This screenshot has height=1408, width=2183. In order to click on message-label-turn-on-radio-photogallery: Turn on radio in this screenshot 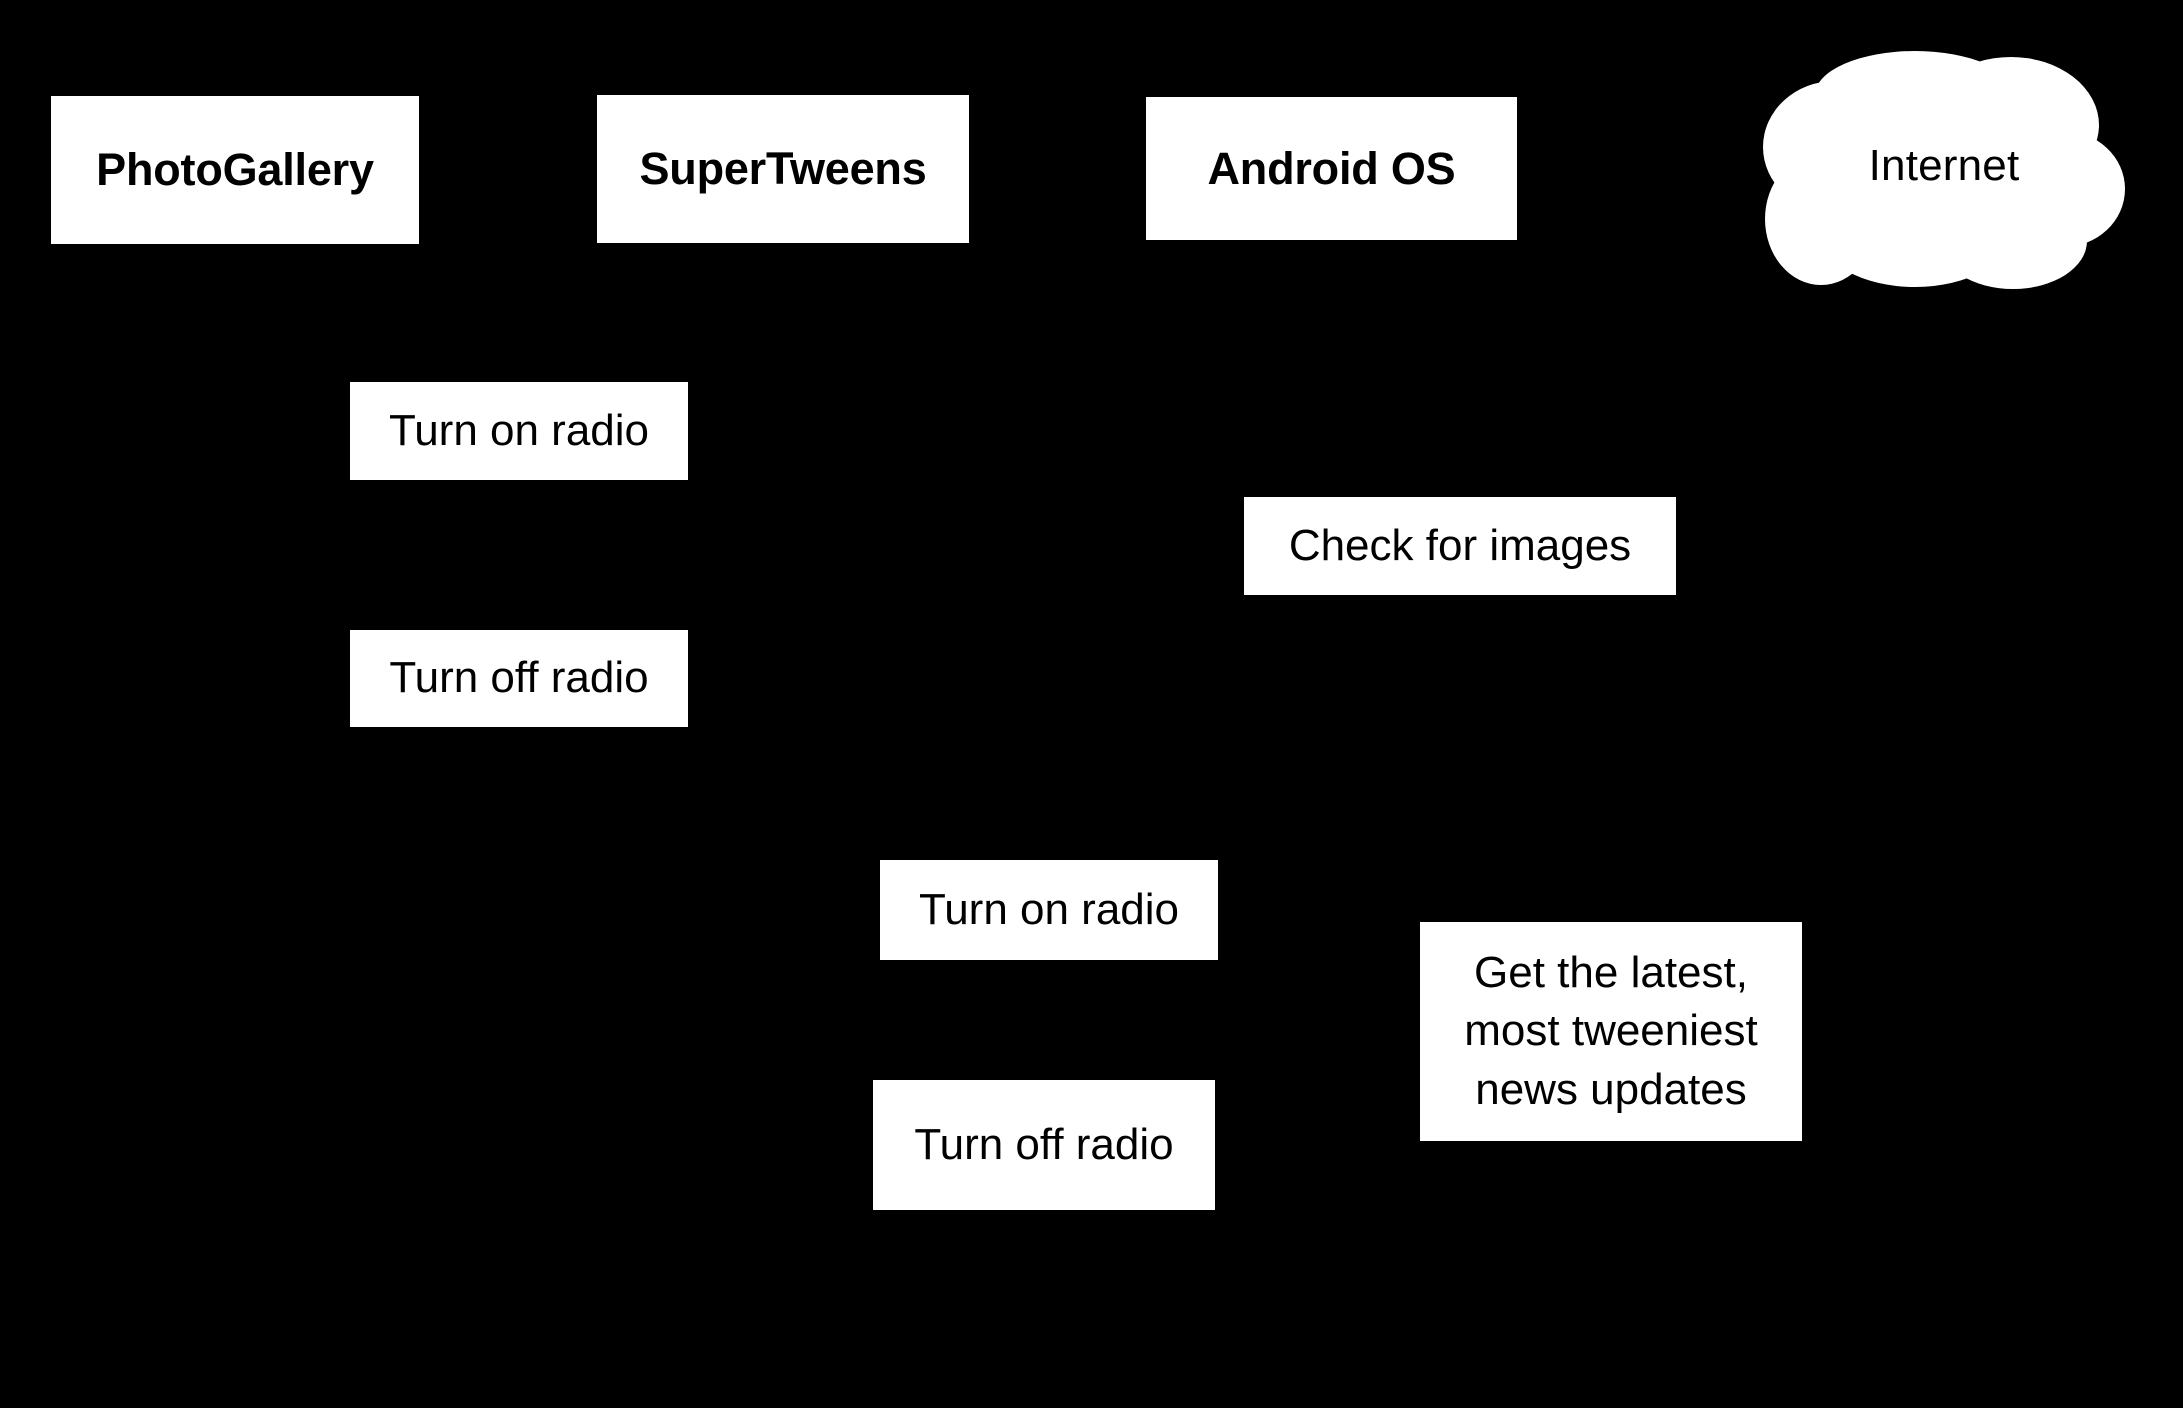, I will do `click(519, 431)`.